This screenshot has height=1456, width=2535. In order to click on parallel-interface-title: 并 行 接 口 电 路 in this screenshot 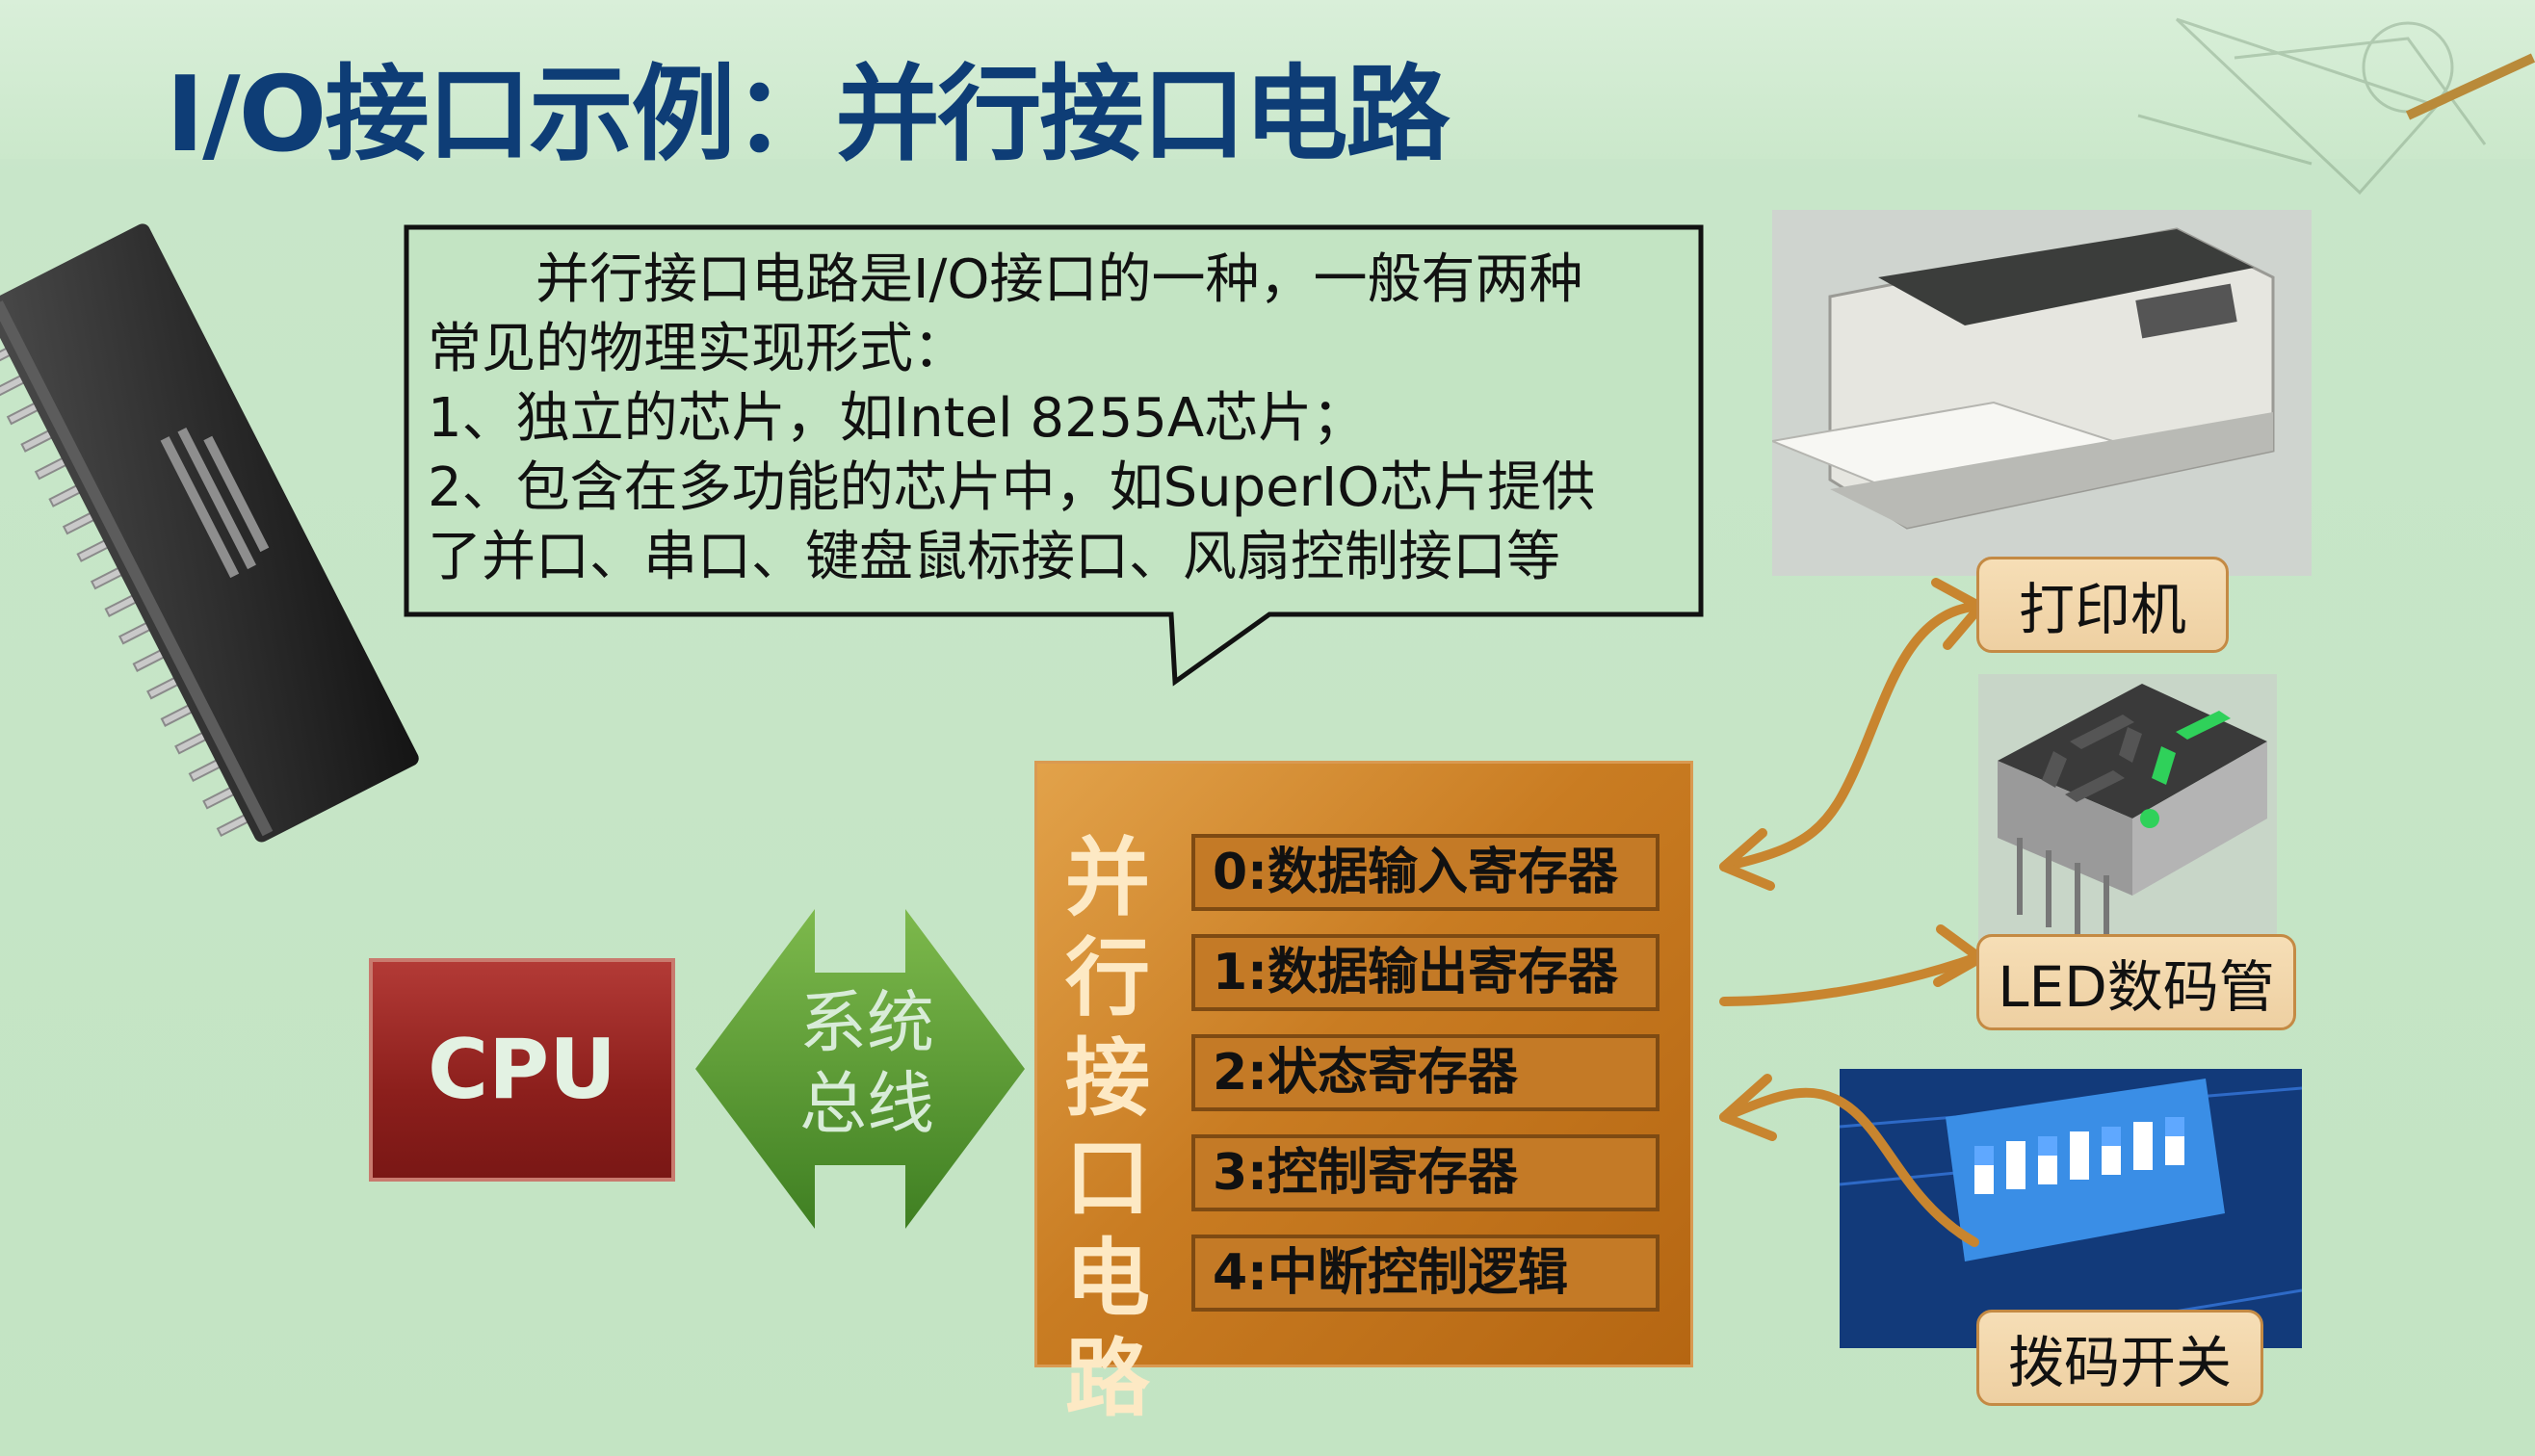, I will do `click(1107, 1128)`.